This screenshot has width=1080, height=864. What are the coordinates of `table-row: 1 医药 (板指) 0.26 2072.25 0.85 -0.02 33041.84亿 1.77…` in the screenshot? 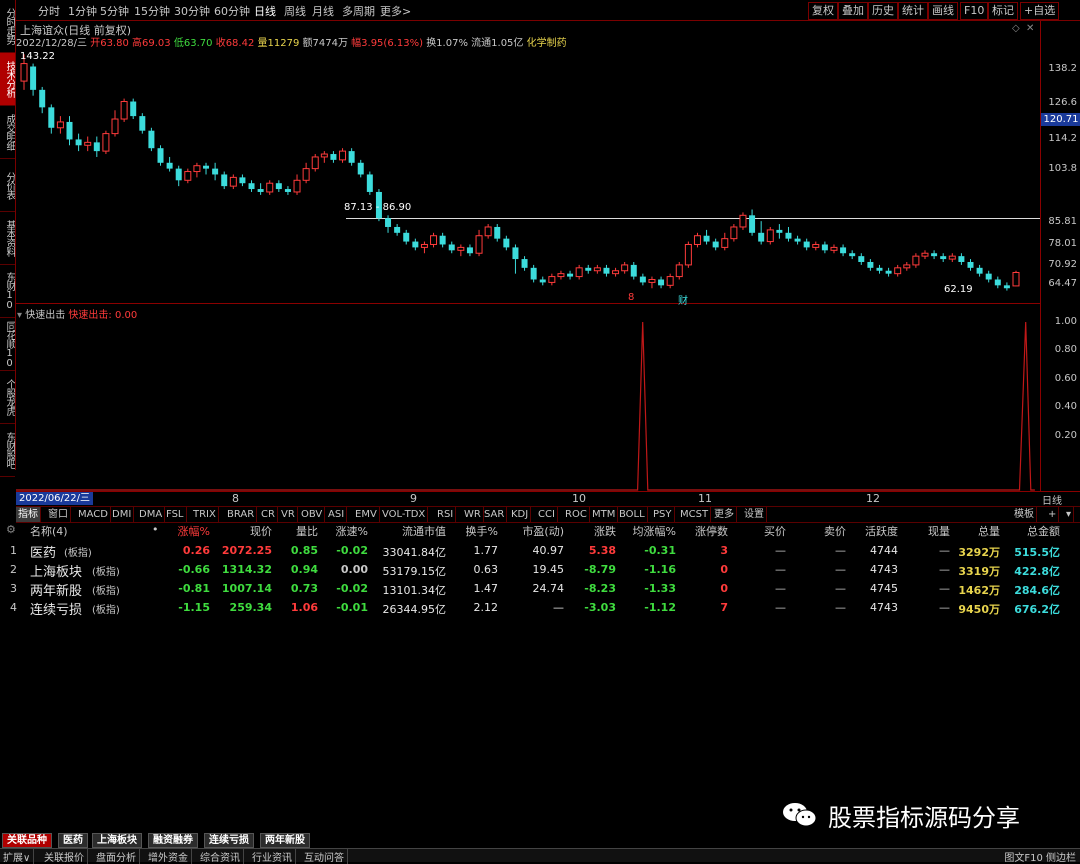 It's located at (540, 551).